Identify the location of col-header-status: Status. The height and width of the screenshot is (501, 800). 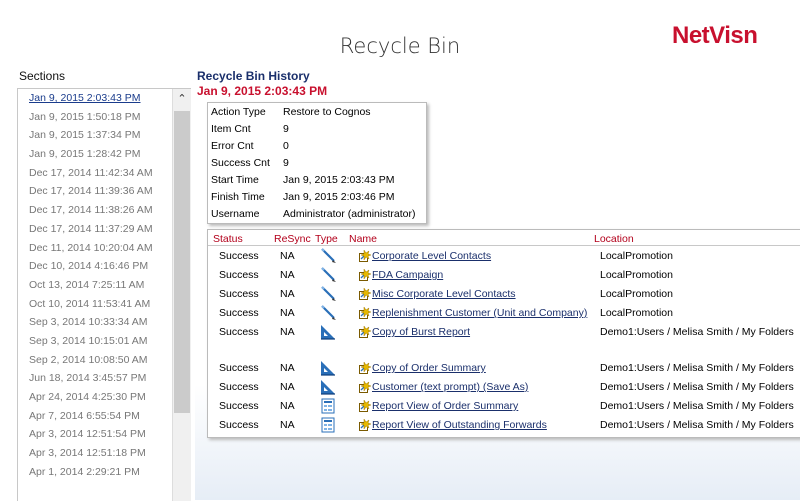
(228, 239).